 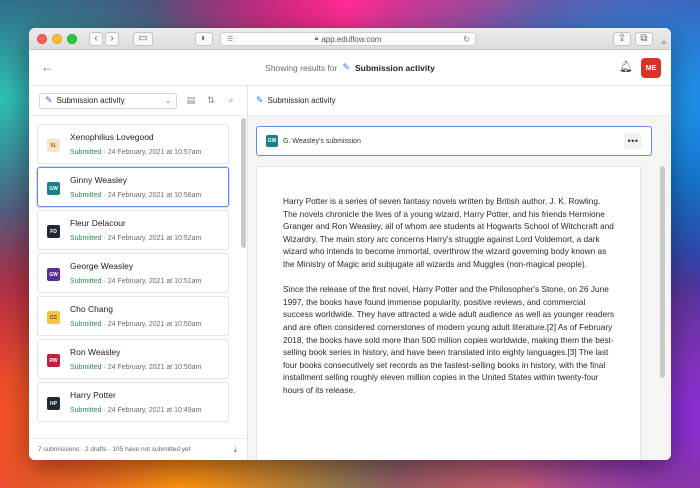 I want to click on student-name: George Weasley, so click(x=102, y=266).